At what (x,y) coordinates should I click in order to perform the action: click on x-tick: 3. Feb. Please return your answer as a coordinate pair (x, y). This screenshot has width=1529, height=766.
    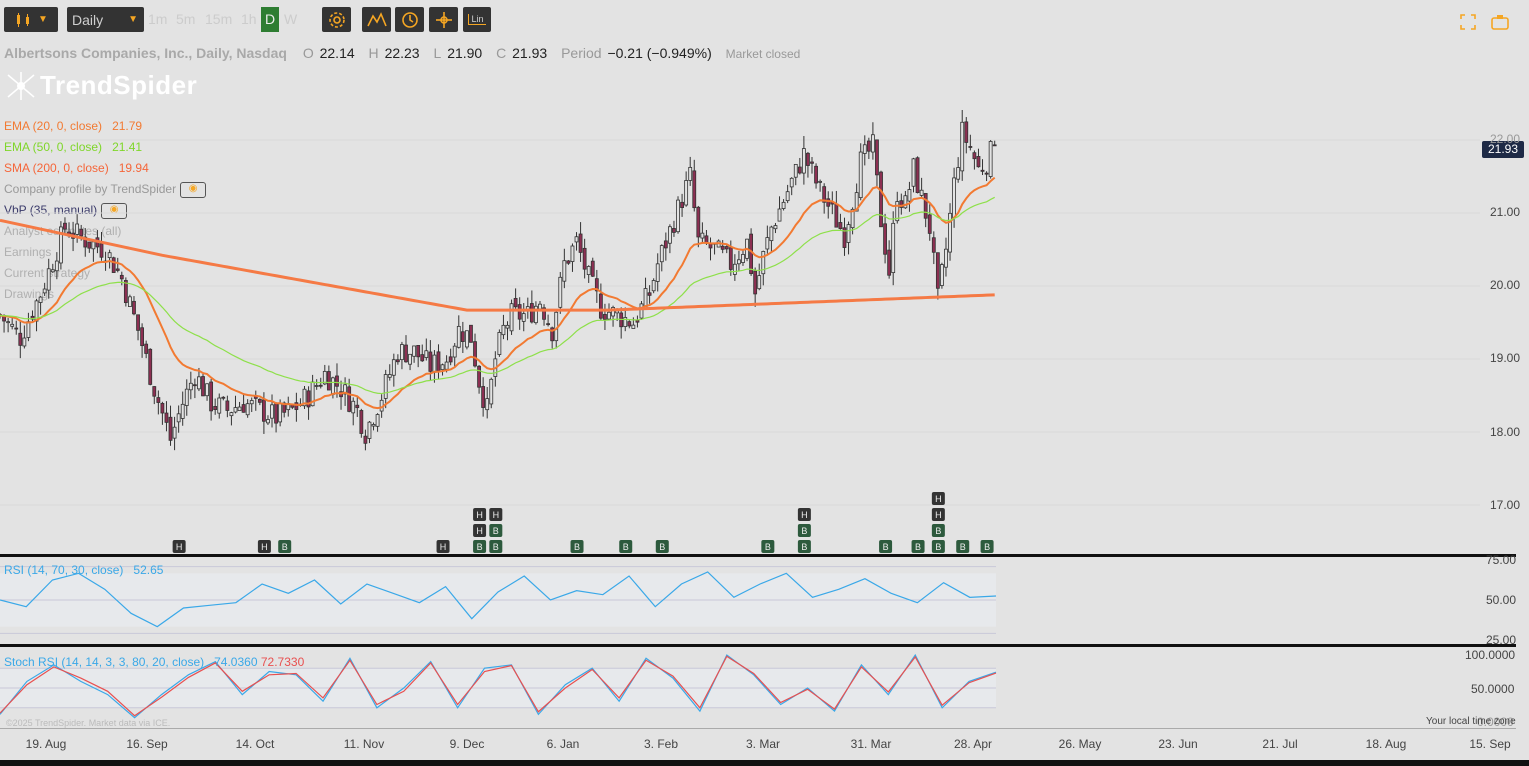
    Looking at the image, I should click on (661, 744).